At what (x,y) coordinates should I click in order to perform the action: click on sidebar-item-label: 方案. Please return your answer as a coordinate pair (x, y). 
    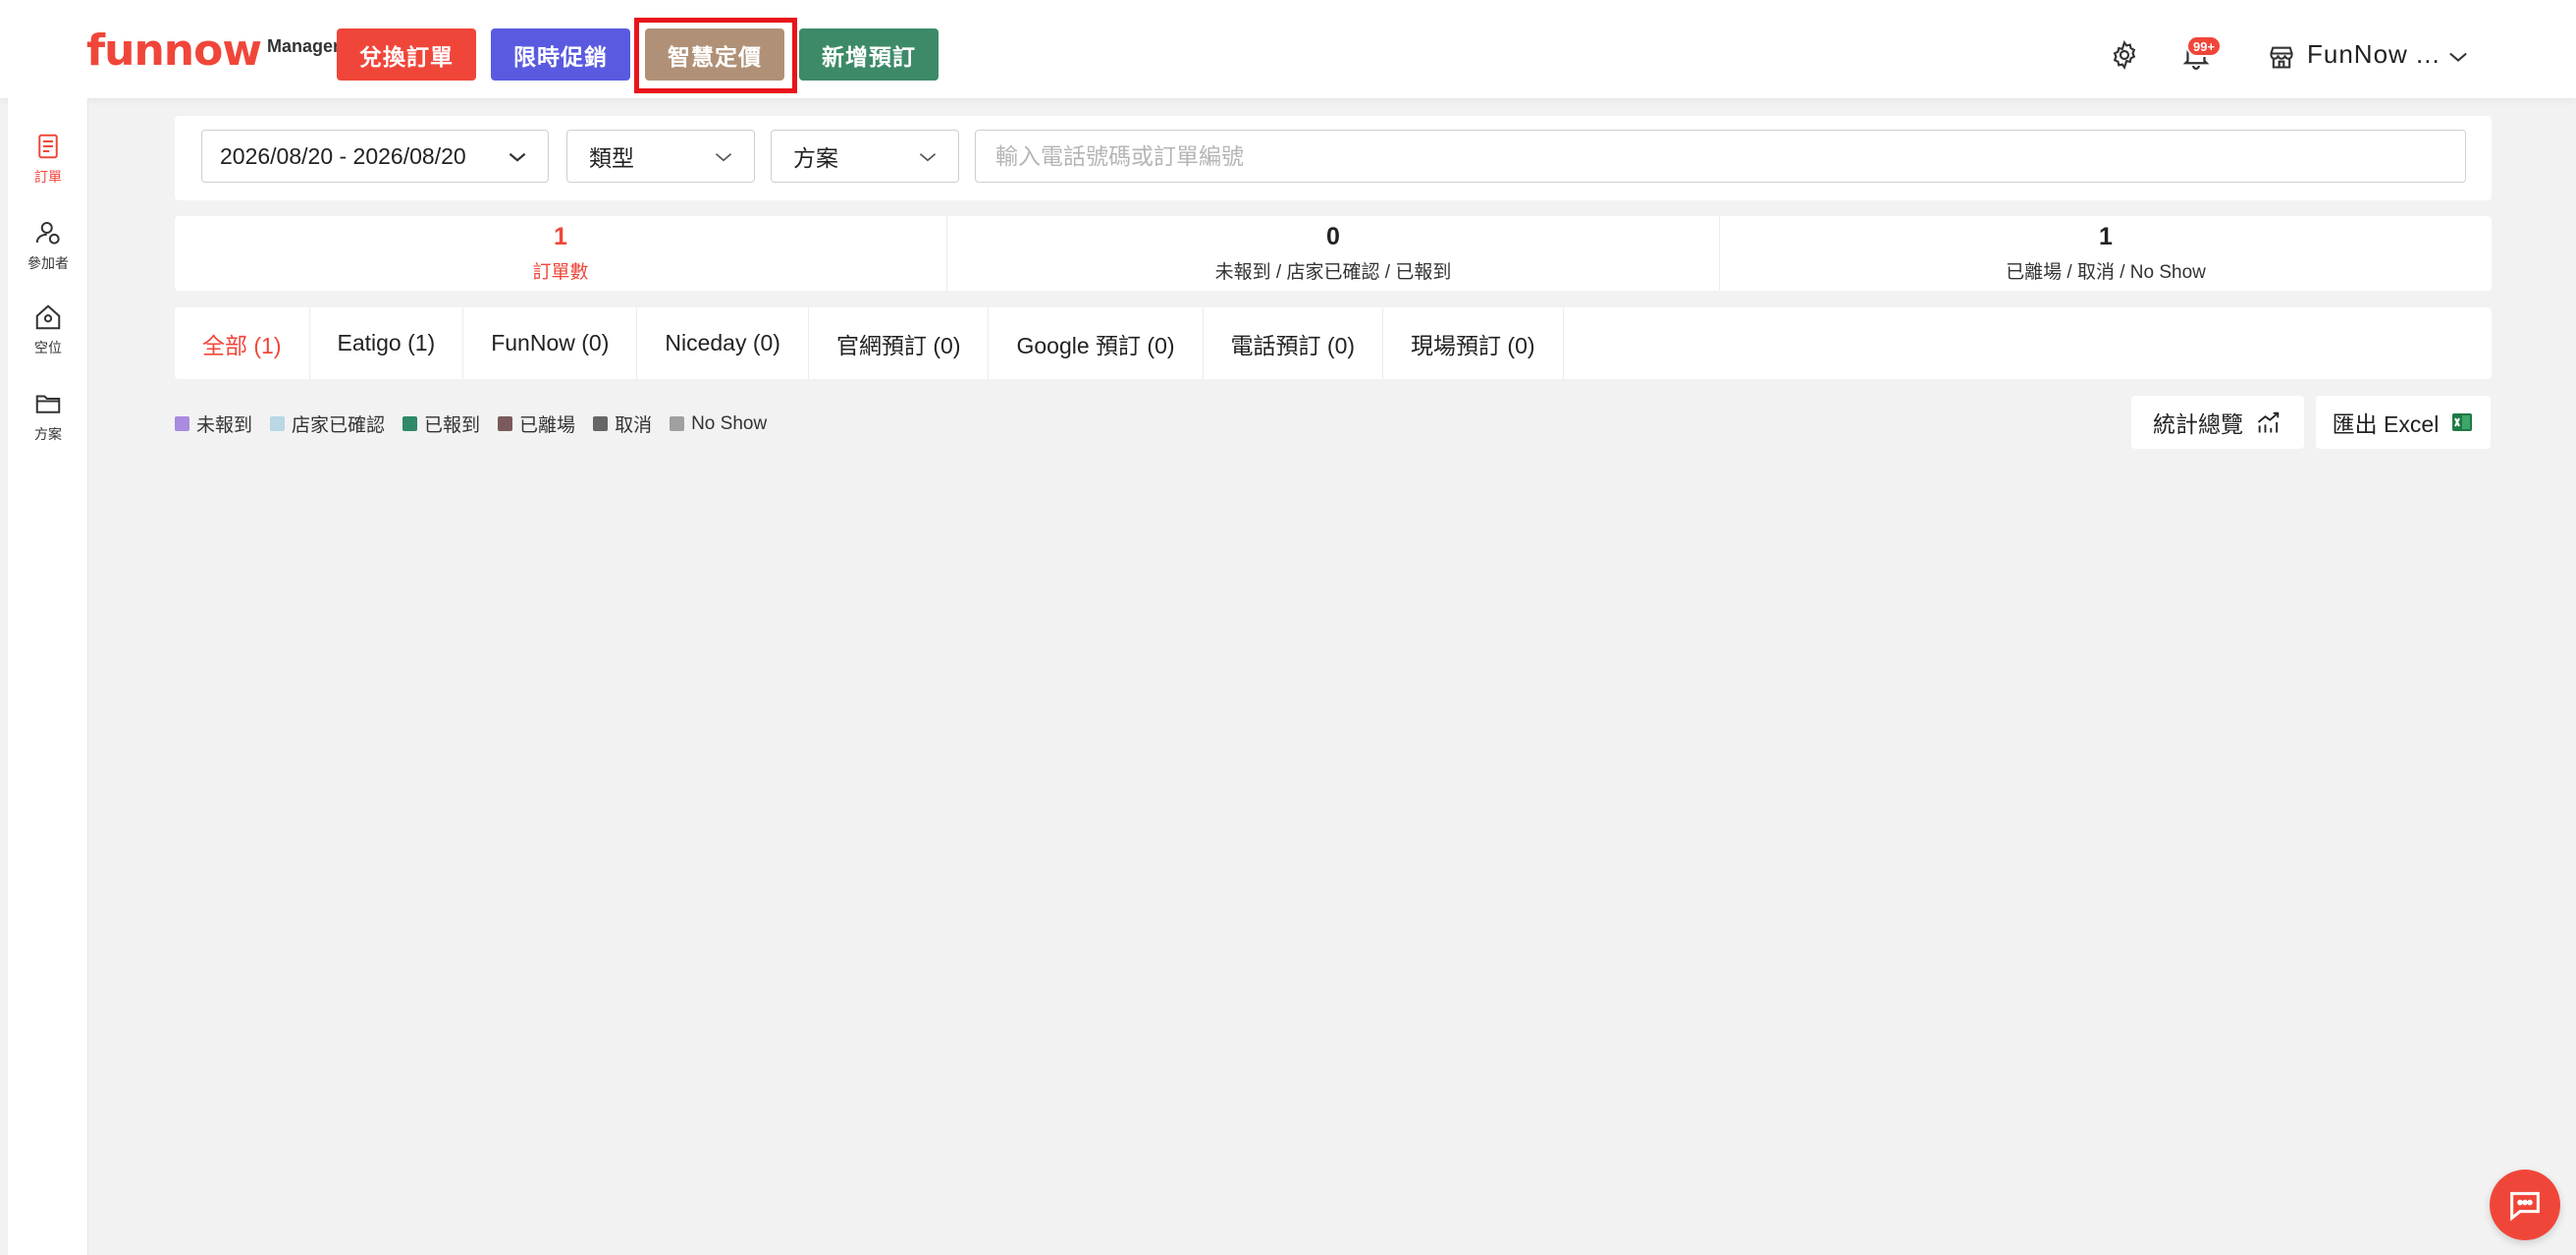
    Looking at the image, I should click on (48, 434).